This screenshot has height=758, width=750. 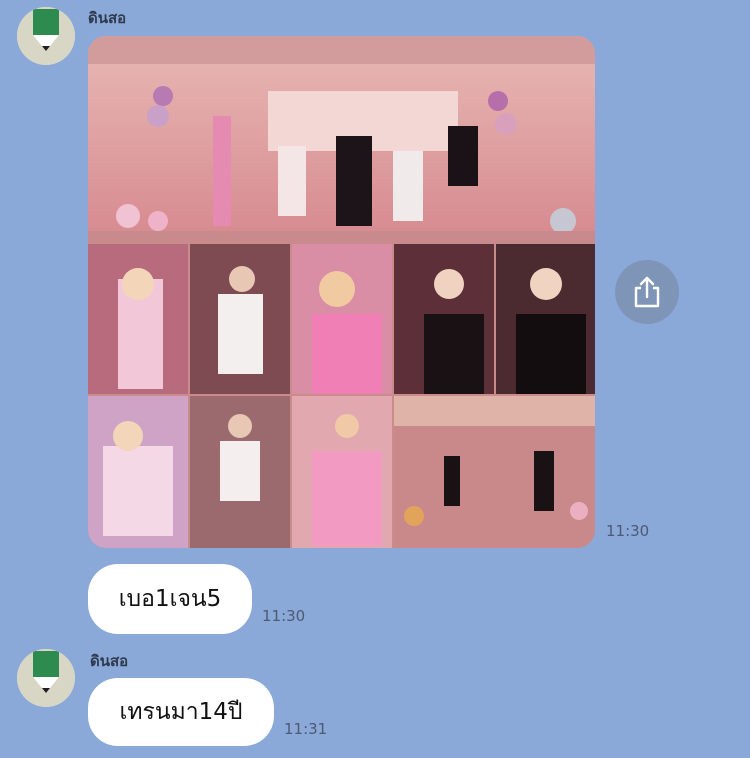 I want to click on share-icon, so click(x=647, y=292).